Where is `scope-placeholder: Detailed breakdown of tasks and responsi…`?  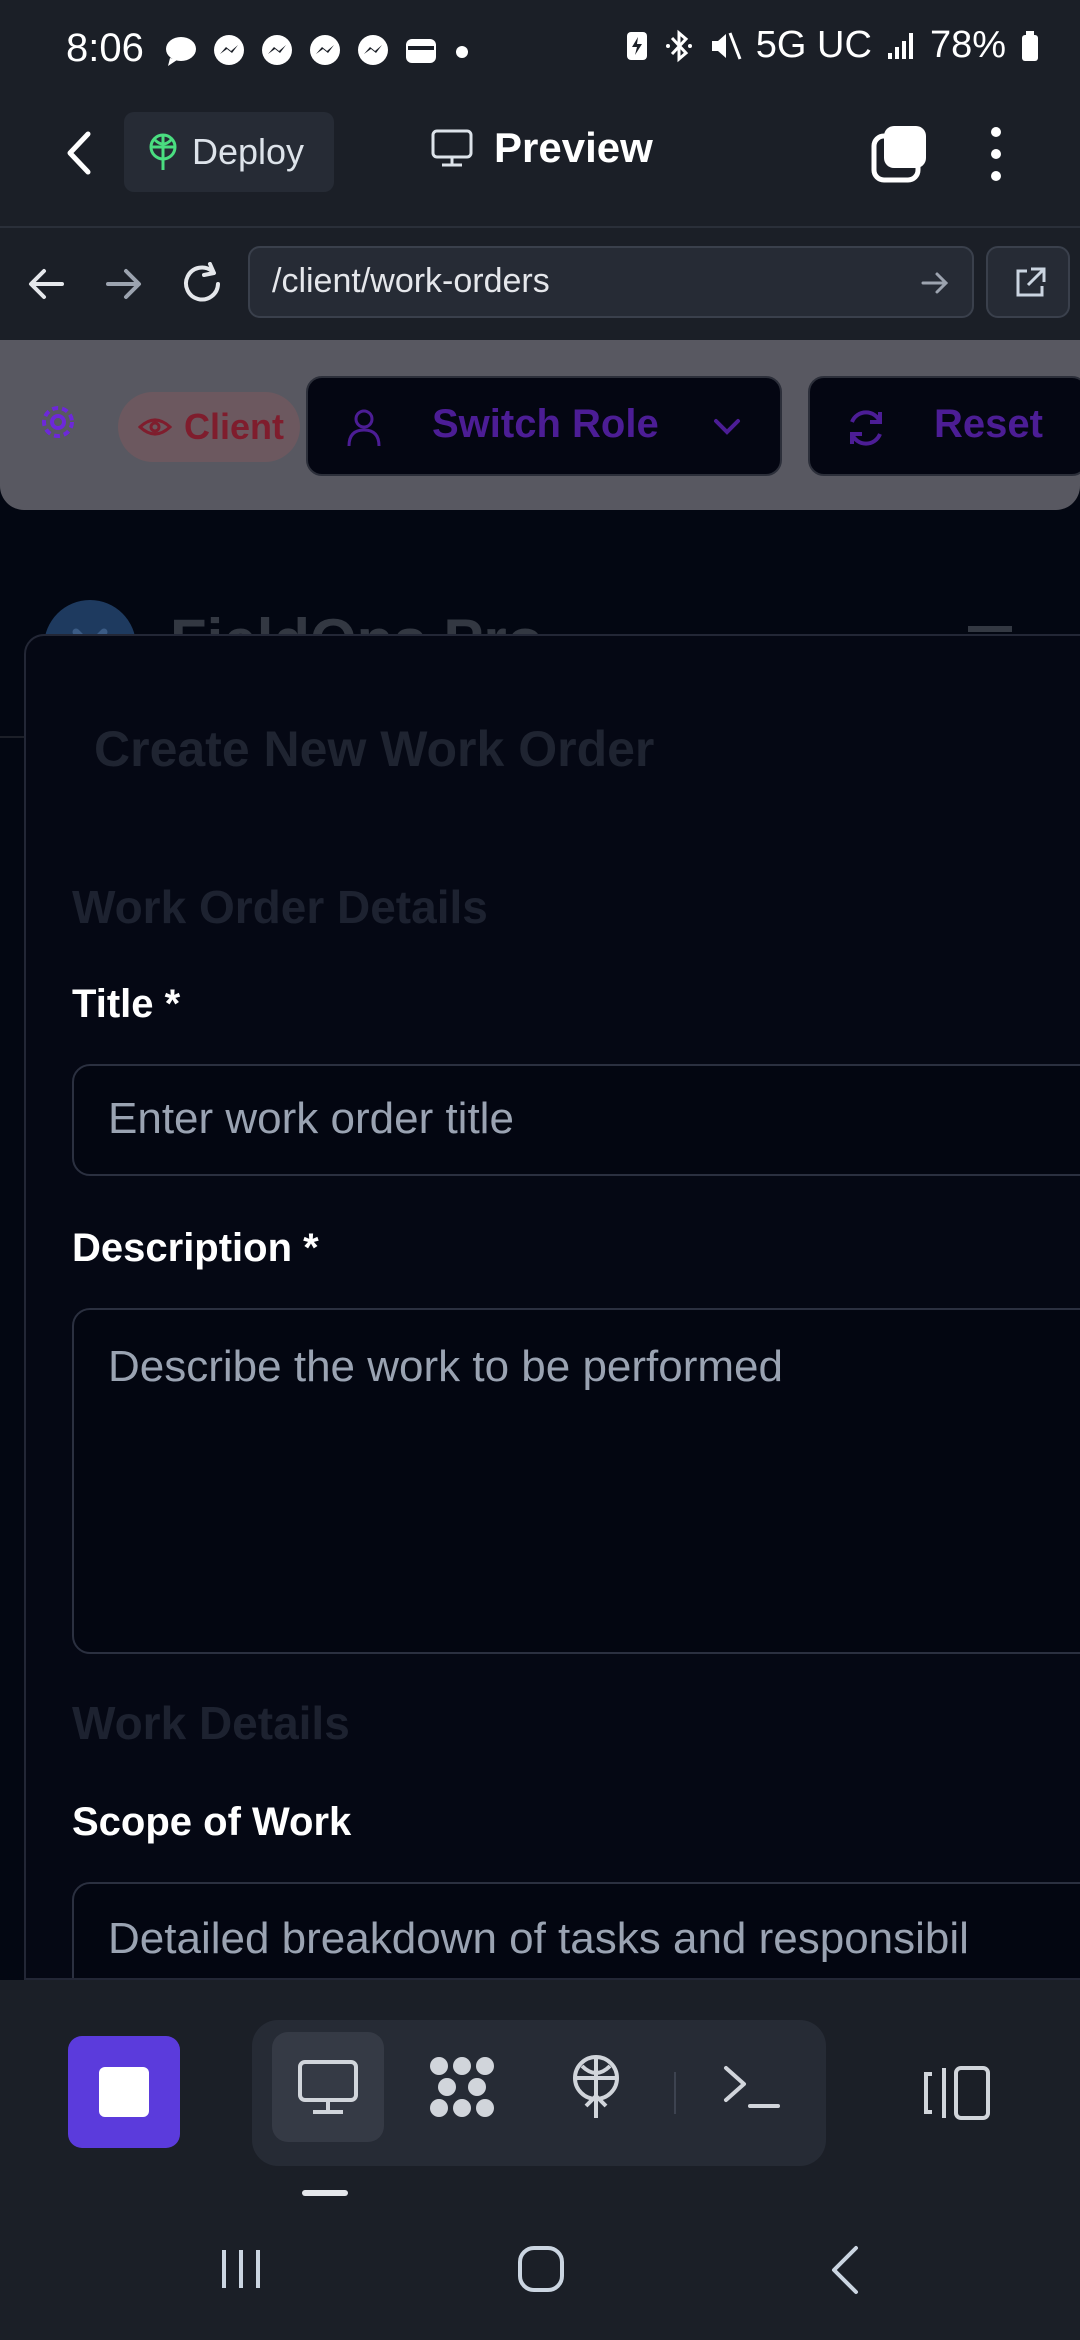 scope-placeholder: Detailed breakdown of tasks and responsi… is located at coordinates (538, 1938).